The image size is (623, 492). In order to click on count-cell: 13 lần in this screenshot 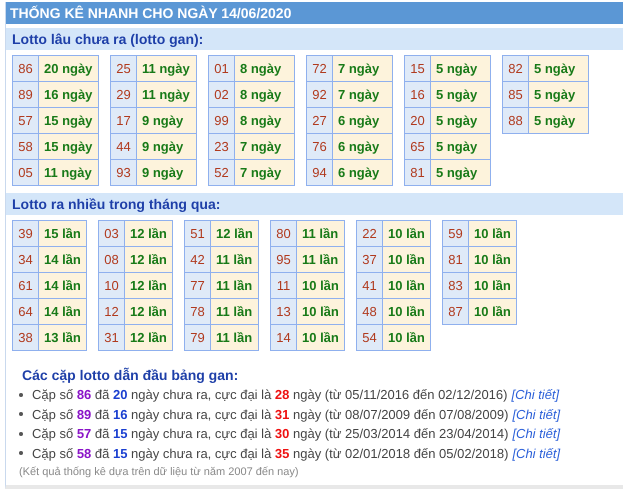, I will do `click(62, 337)`.